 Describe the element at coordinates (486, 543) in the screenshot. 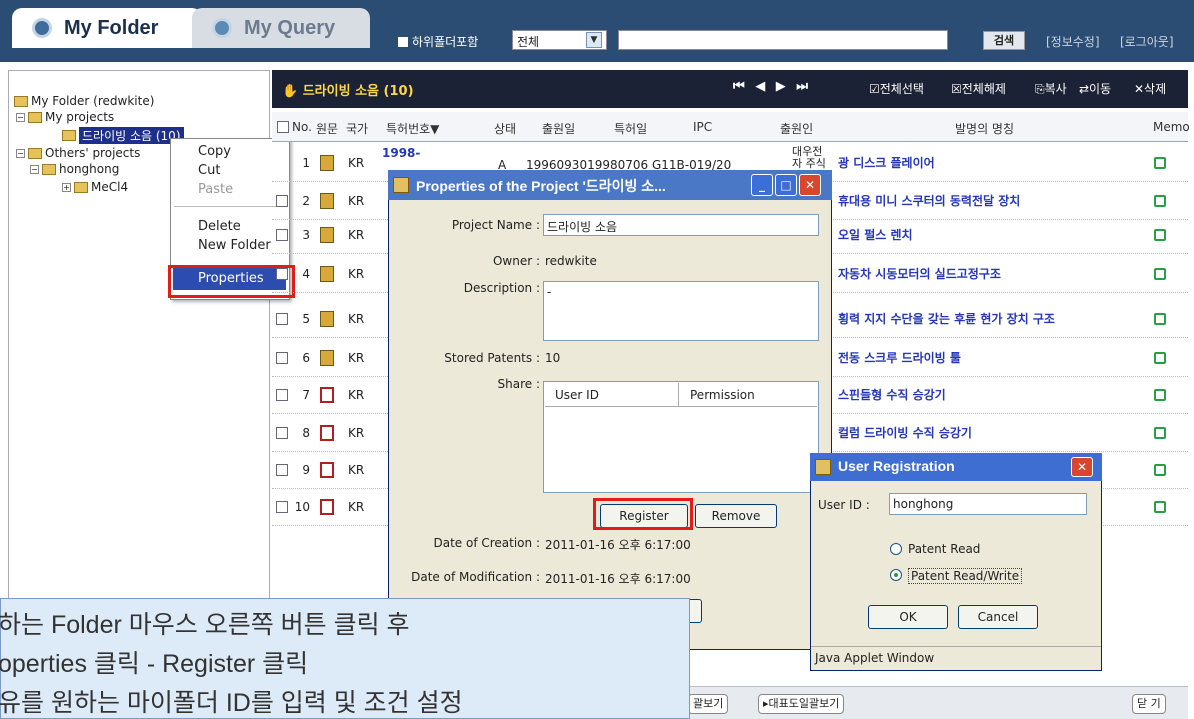

I see `creation-date-label: Date of Creation :` at that location.